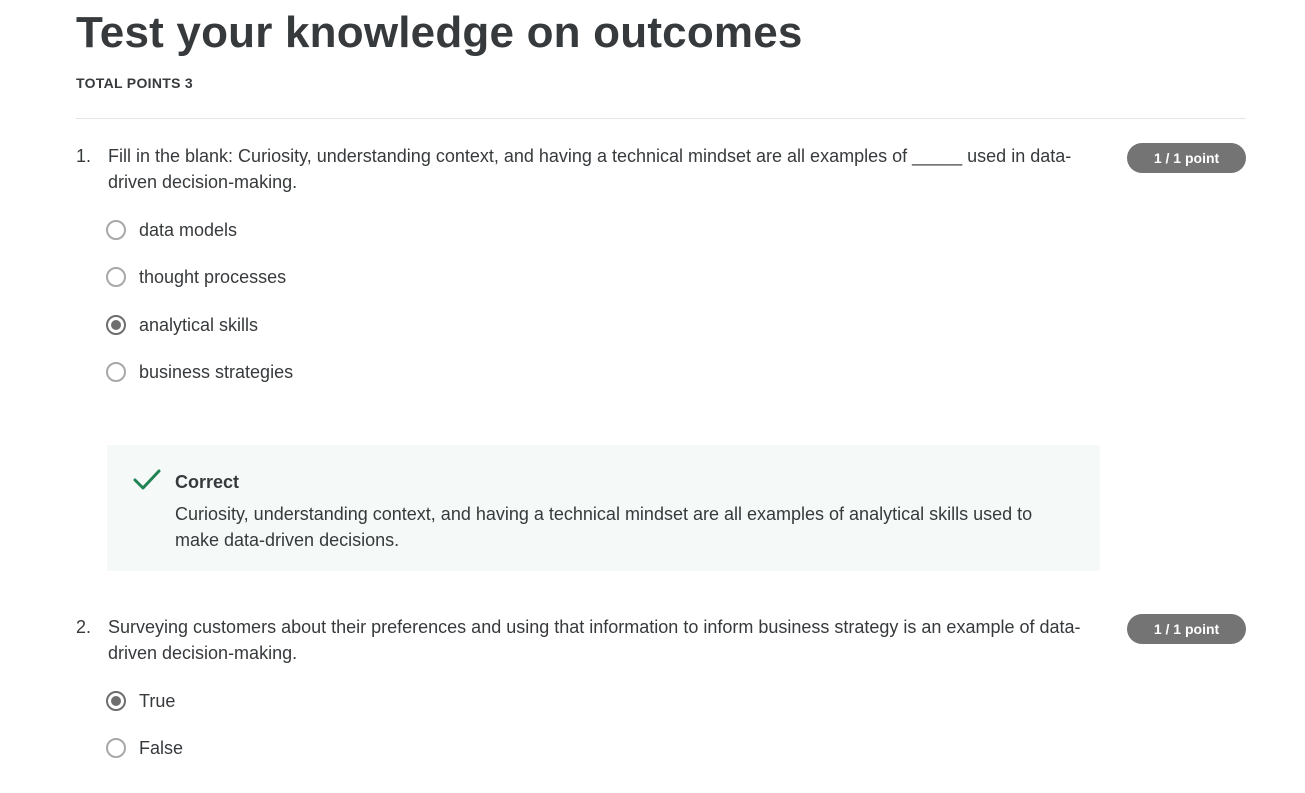 Image resolution: width=1305 pixels, height=793 pixels. I want to click on checkmark-icon, so click(147, 479).